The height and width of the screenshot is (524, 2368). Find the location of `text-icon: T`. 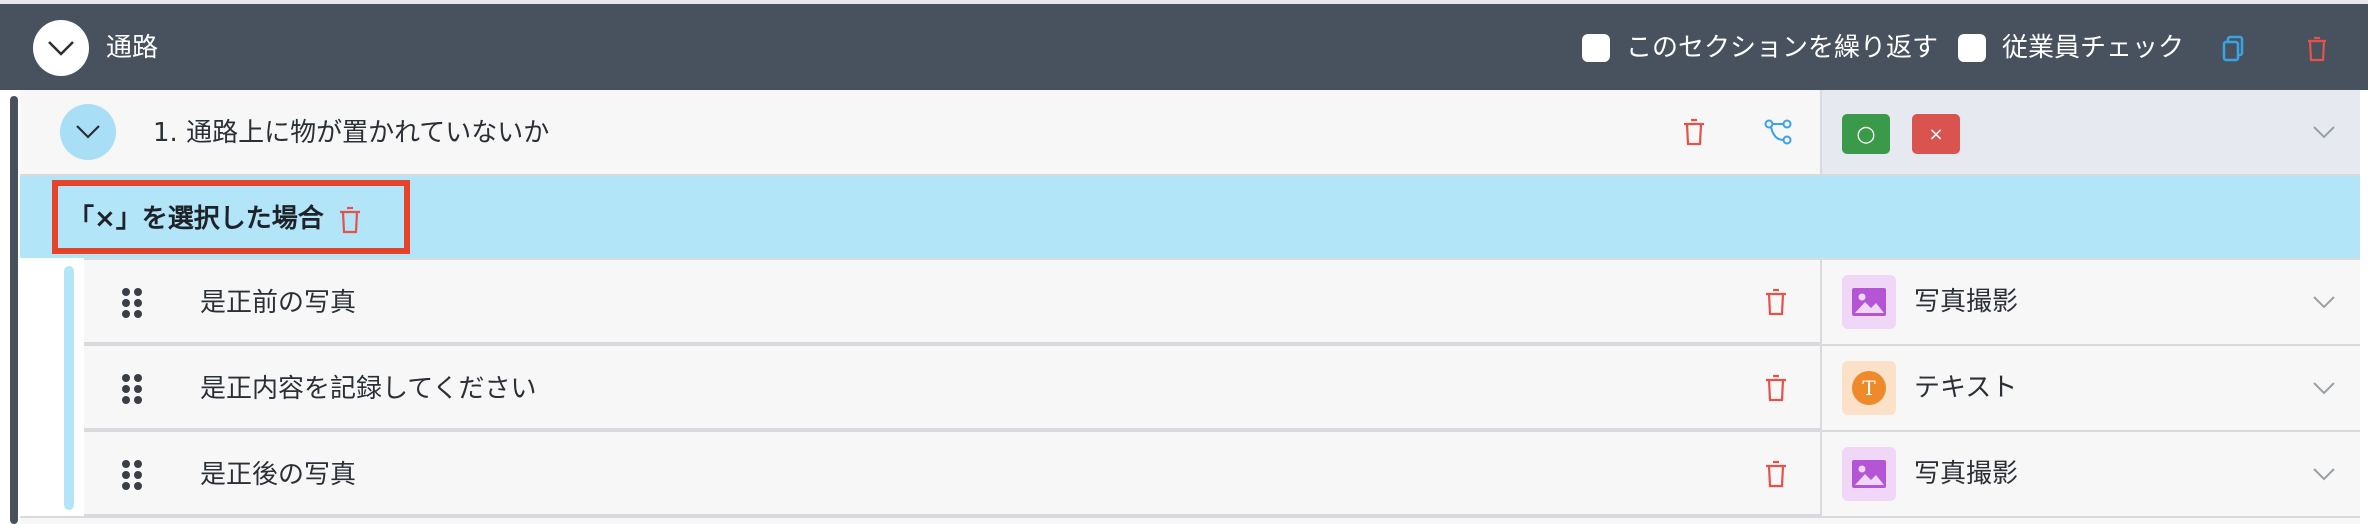

text-icon: T is located at coordinates (1869, 388).